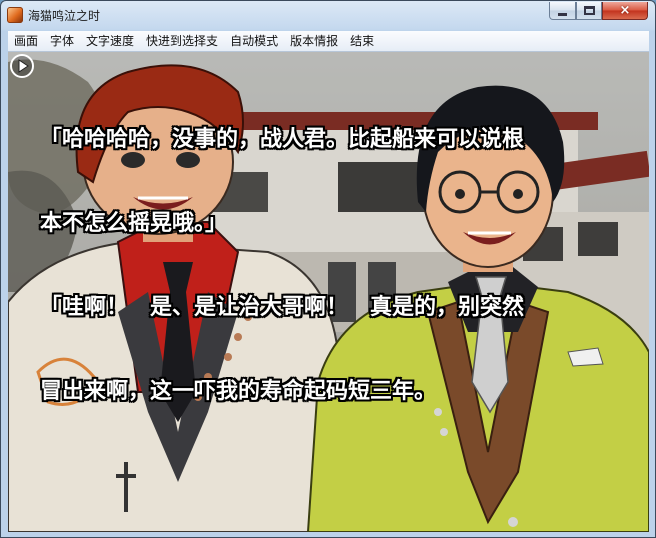 Image resolution: width=656 pixels, height=538 pixels. I want to click on title-bar: 海猫鸣泣之时 ×, so click(328, 16).